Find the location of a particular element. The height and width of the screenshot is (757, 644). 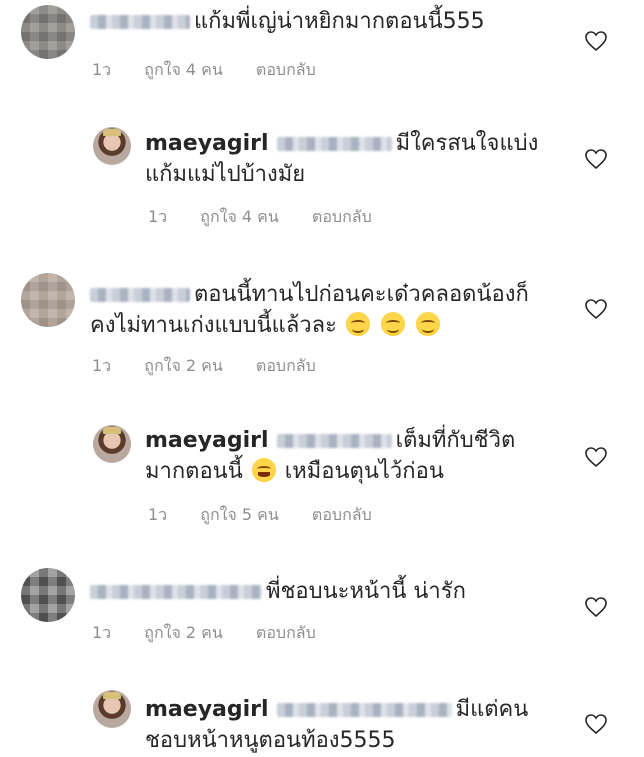

likes-count-link: ถูกใจ 5 คน is located at coordinates (239, 514).